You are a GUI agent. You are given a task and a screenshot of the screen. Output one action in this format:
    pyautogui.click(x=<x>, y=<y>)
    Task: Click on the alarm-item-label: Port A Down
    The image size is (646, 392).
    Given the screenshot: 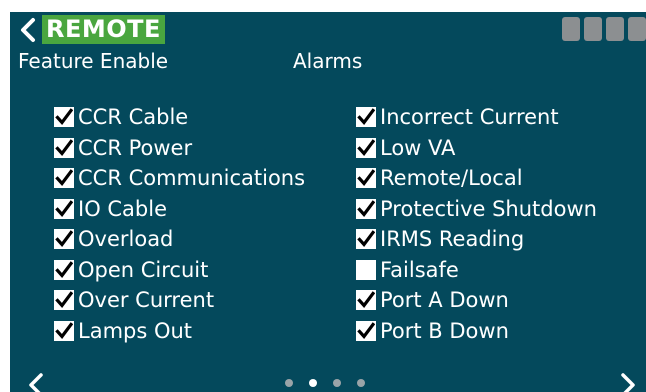 What is the action you would take?
    pyautogui.click(x=444, y=300)
    